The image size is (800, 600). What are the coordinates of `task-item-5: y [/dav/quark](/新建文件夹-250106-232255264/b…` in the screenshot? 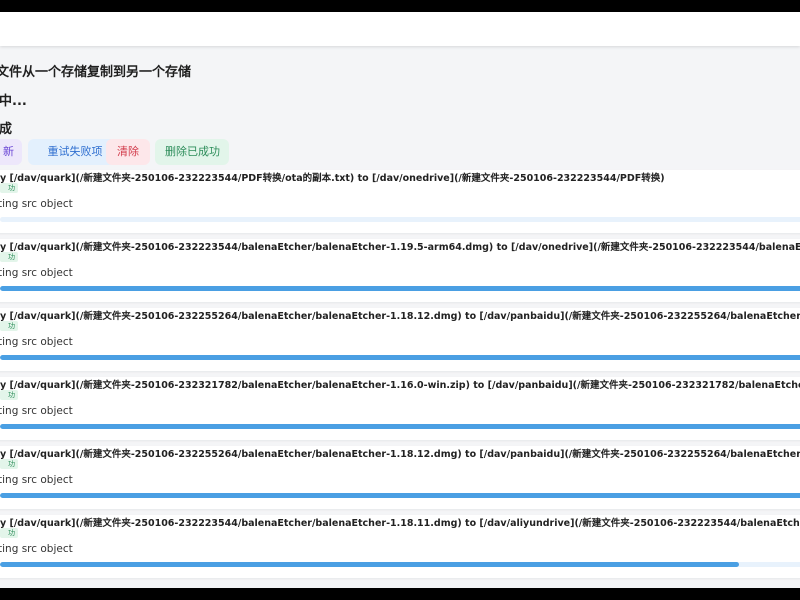 It's located at (400, 477).